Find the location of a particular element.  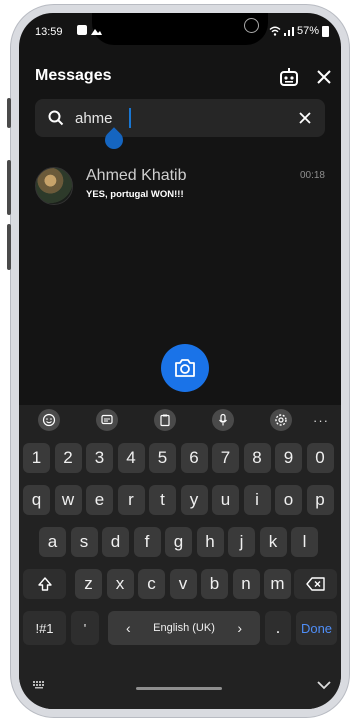

shift-key is located at coordinates (44, 584).